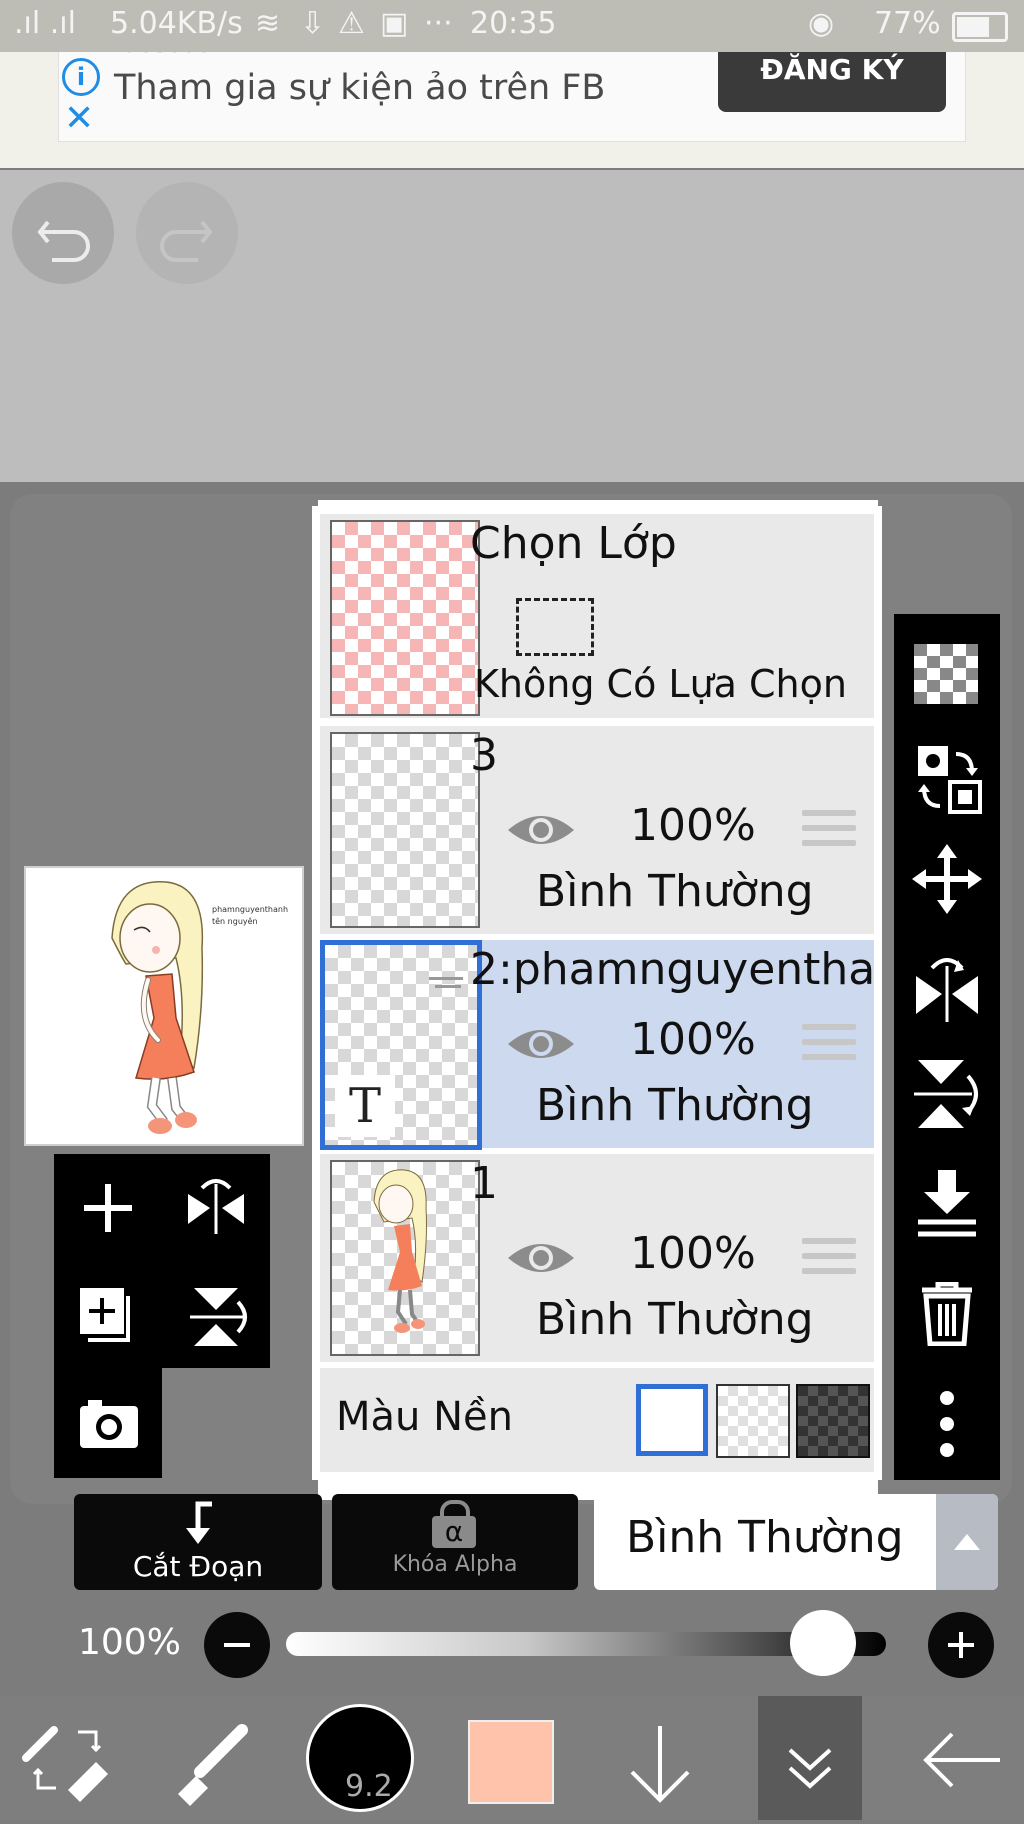 This screenshot has width=1024, height=1824. Describe the element at coordinates (359, 88) in the screenshot. I see `ad-title: Tham gia sự kiện ảo trên FB` at that location.